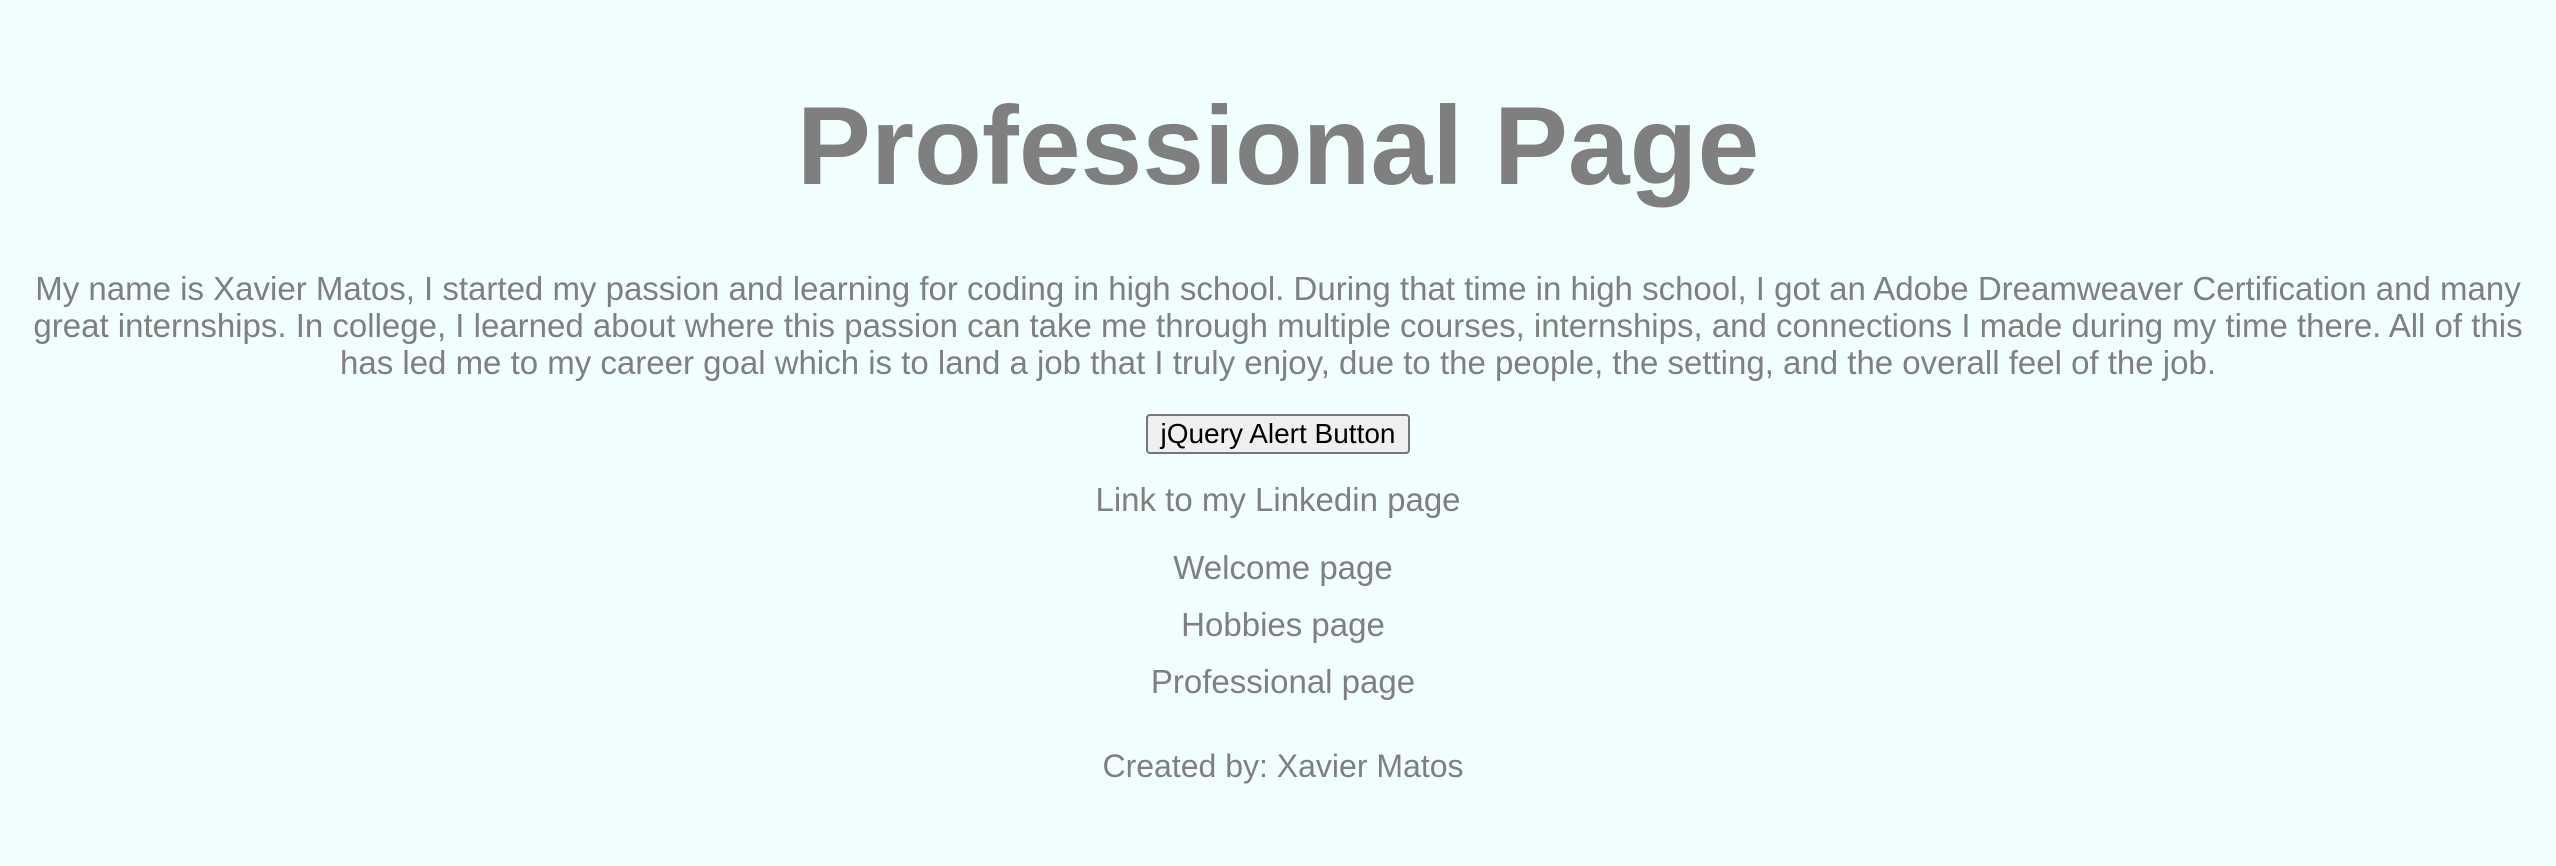 Image resolution: width=2556 pixels, height=866 pixels. What do you see at coordinates (1277, 500) in the screenshot?
I see `linkedin-link: Link to my Linkedin page` at bounding box center [1277, 500].